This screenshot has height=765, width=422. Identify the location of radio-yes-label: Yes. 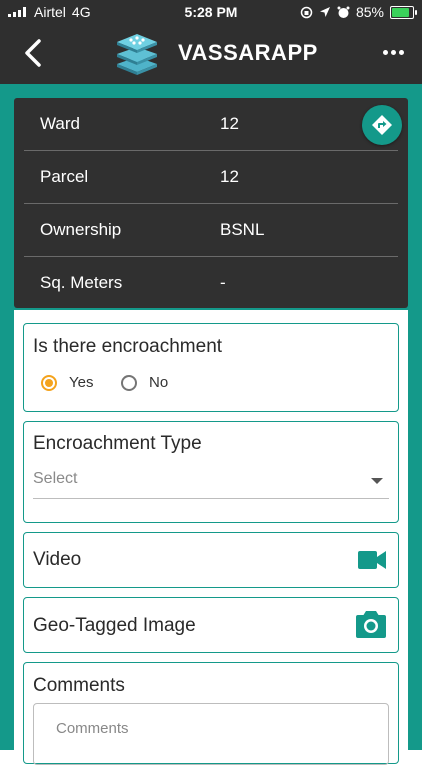
(81, 382).